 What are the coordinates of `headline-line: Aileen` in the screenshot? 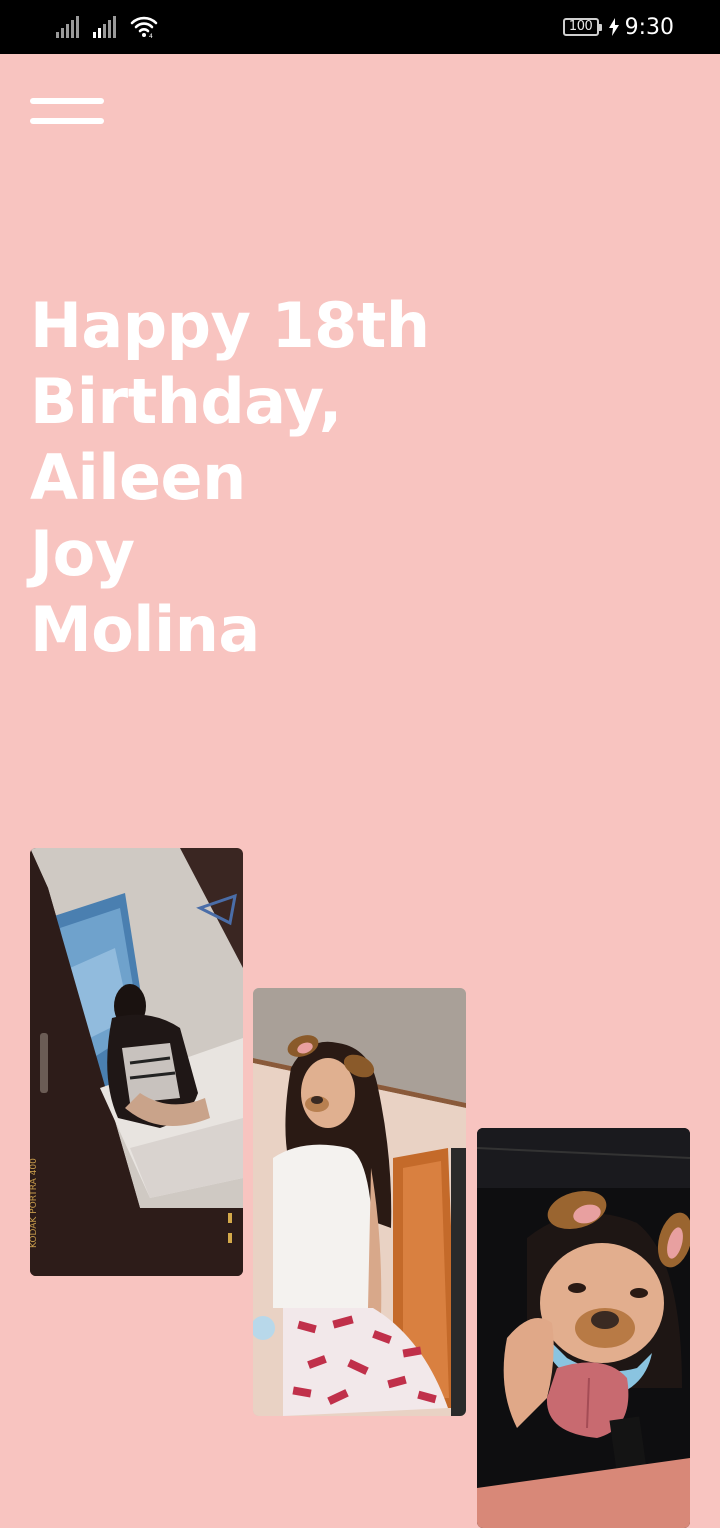 It's located at (138, 477).